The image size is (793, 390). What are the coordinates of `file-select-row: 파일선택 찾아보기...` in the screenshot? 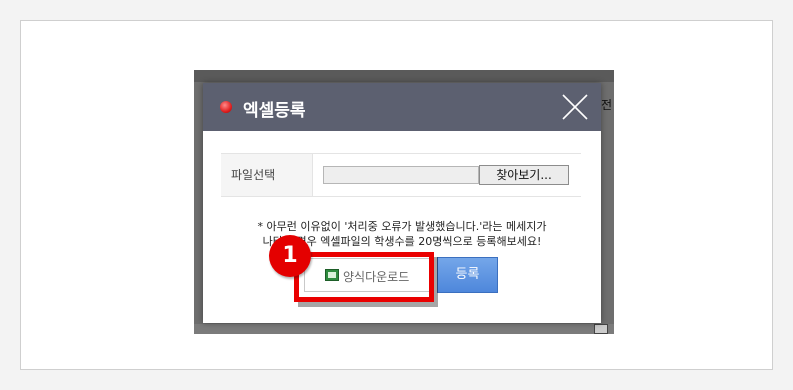 It's located at (401, 175).